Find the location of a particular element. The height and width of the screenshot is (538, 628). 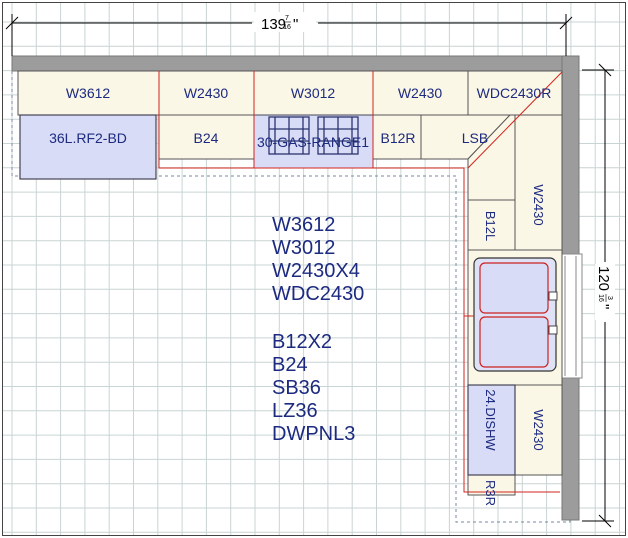

label-w3612: W3612 is located at coordinates (88, 93).